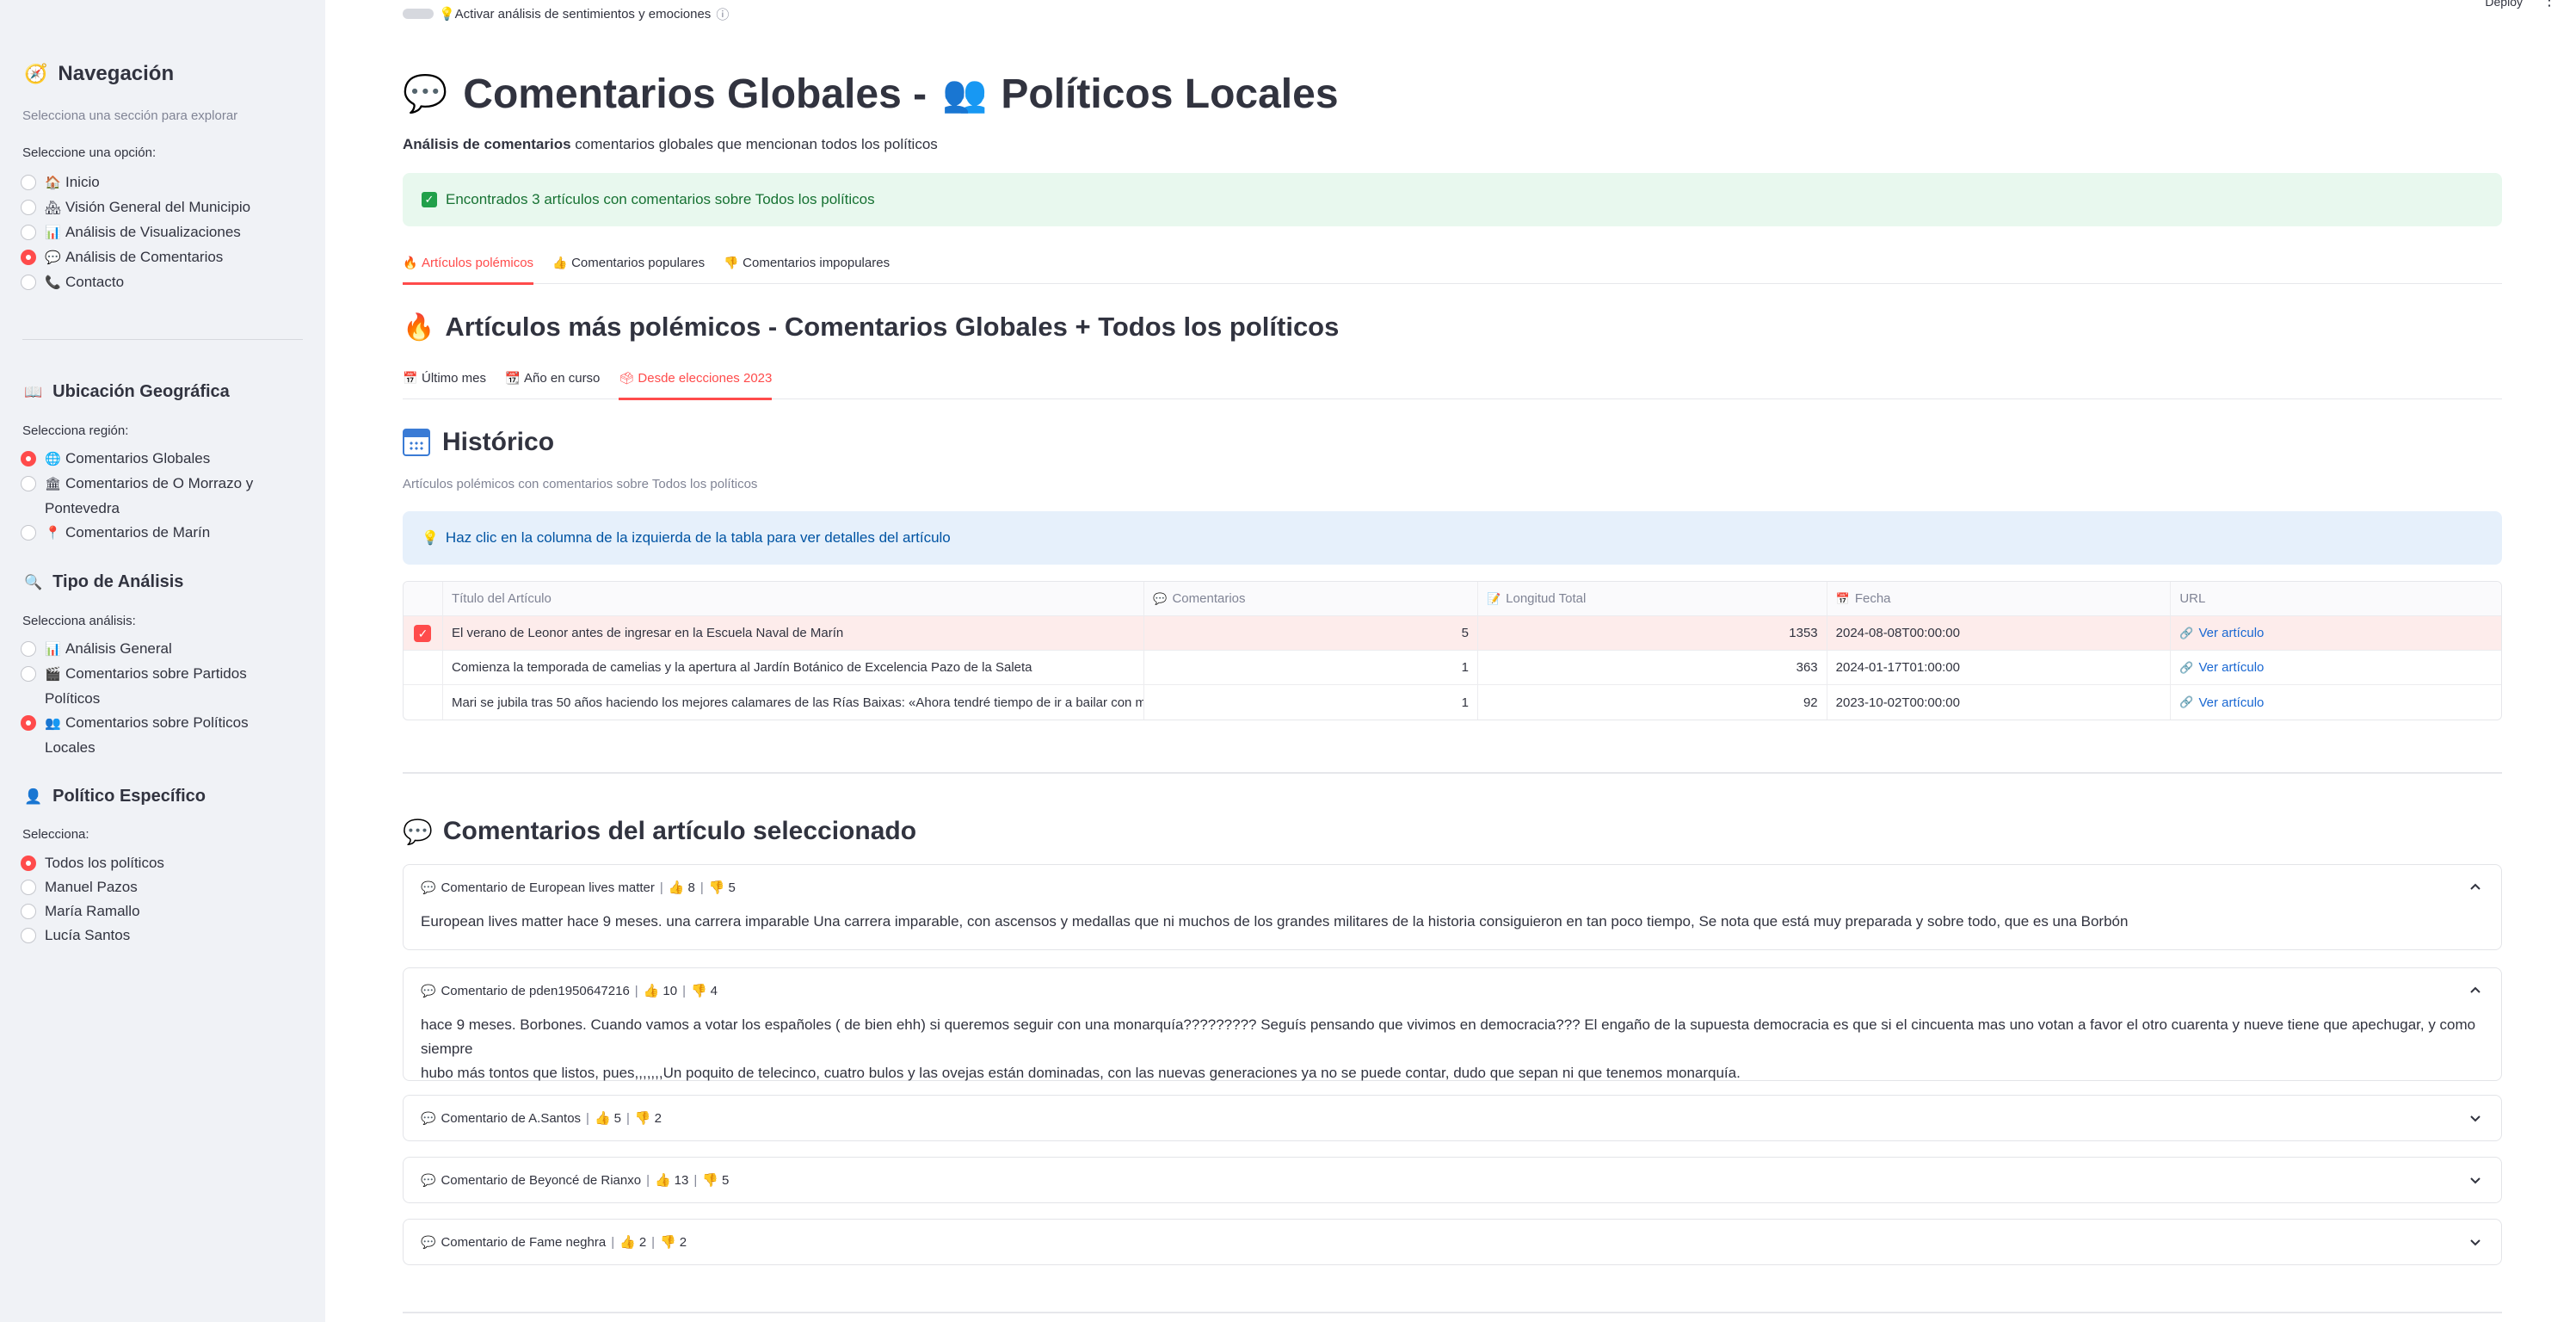 The height and width of the screenshot is (1322, 2576). I want to click on col-header-comments: 💬 Comentarios, so click(1311, 598).